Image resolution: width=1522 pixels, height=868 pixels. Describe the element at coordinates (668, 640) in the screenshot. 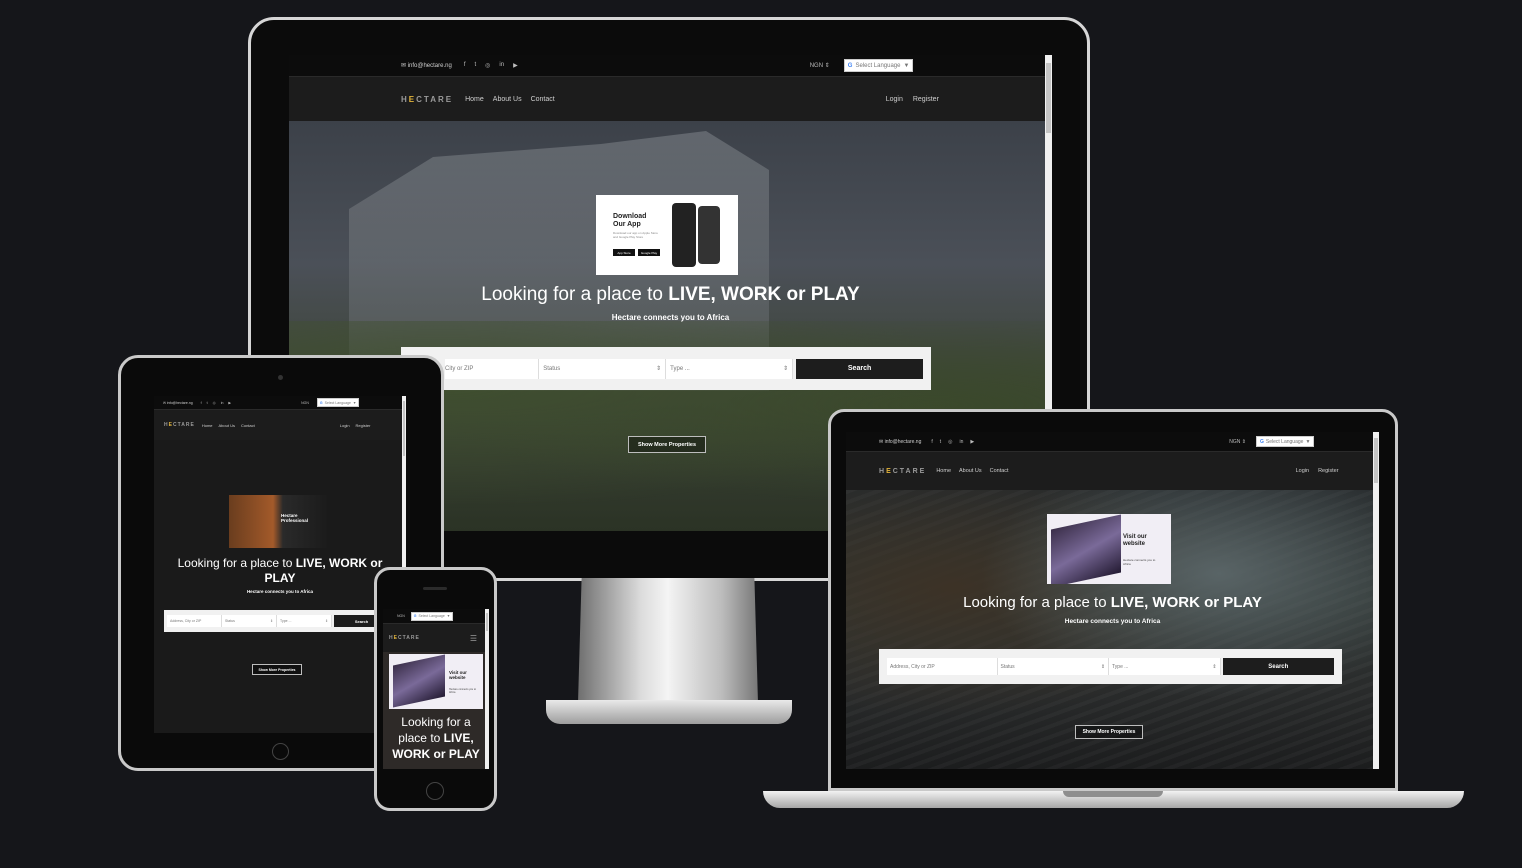

I see `desktop-stand-neck` at that location.